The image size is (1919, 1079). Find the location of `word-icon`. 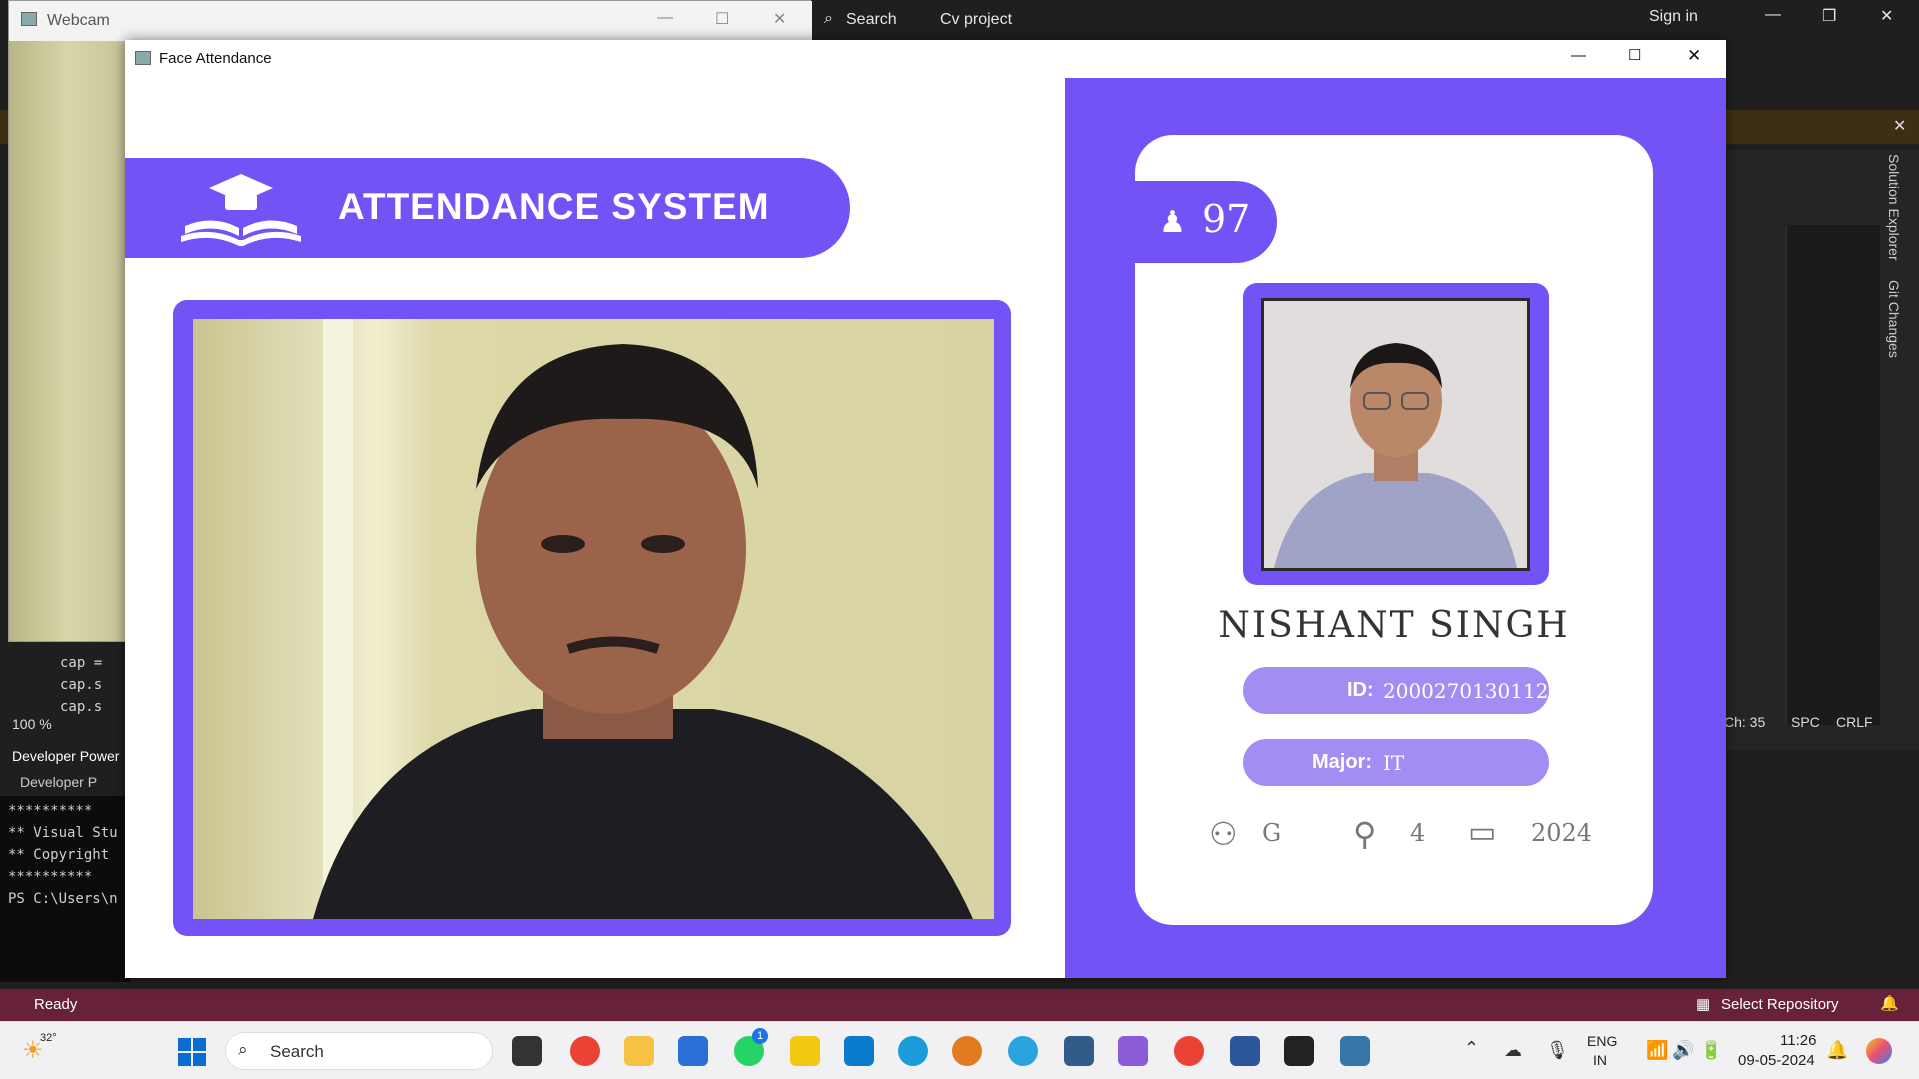

word-icon is located at coordinates (1245, 1051).